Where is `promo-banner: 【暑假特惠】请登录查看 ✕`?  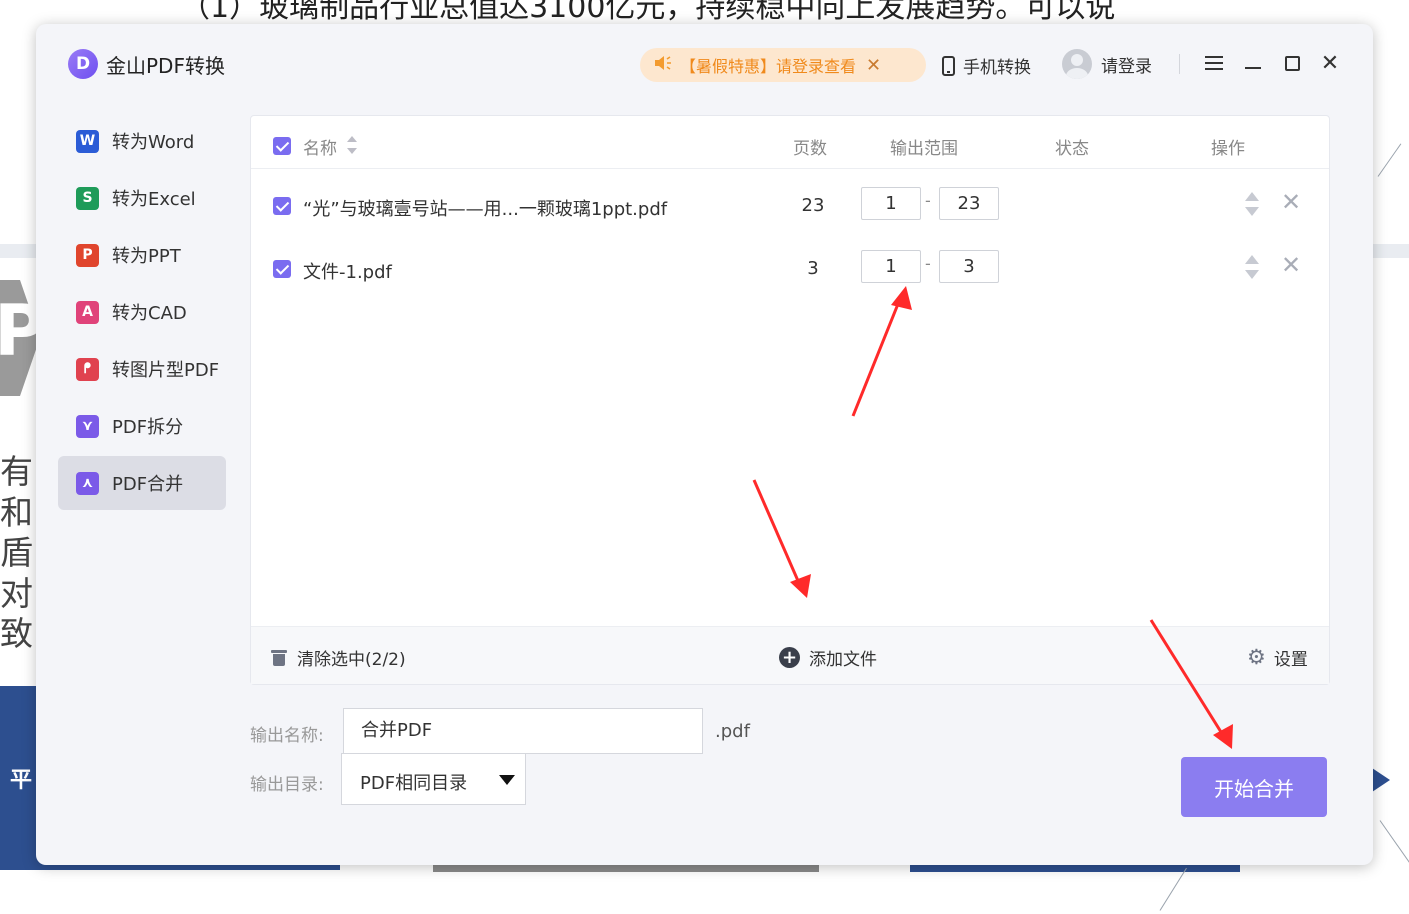
promo-banner: 【暑假特惠】请登录查看 ✕ is located at coordinates (783, 65).